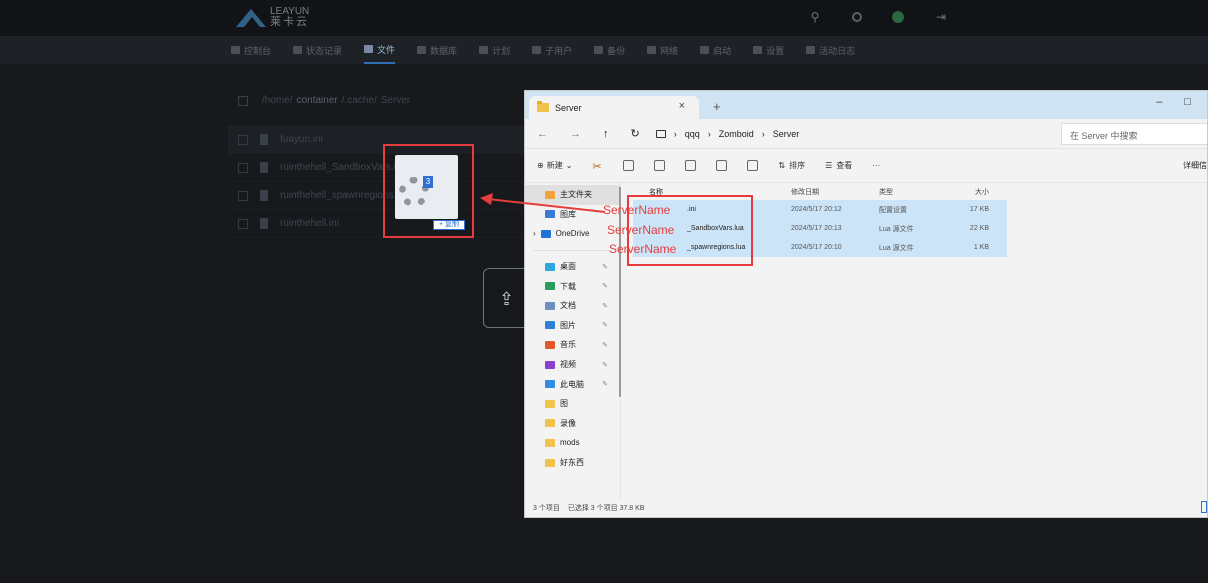 The height and width of the screenshot is (583, 1208). Describe the element at coordinates (378, 196) in the screenshot. I see `list-item: ruinthehell_spawnregions.lua` at that location.